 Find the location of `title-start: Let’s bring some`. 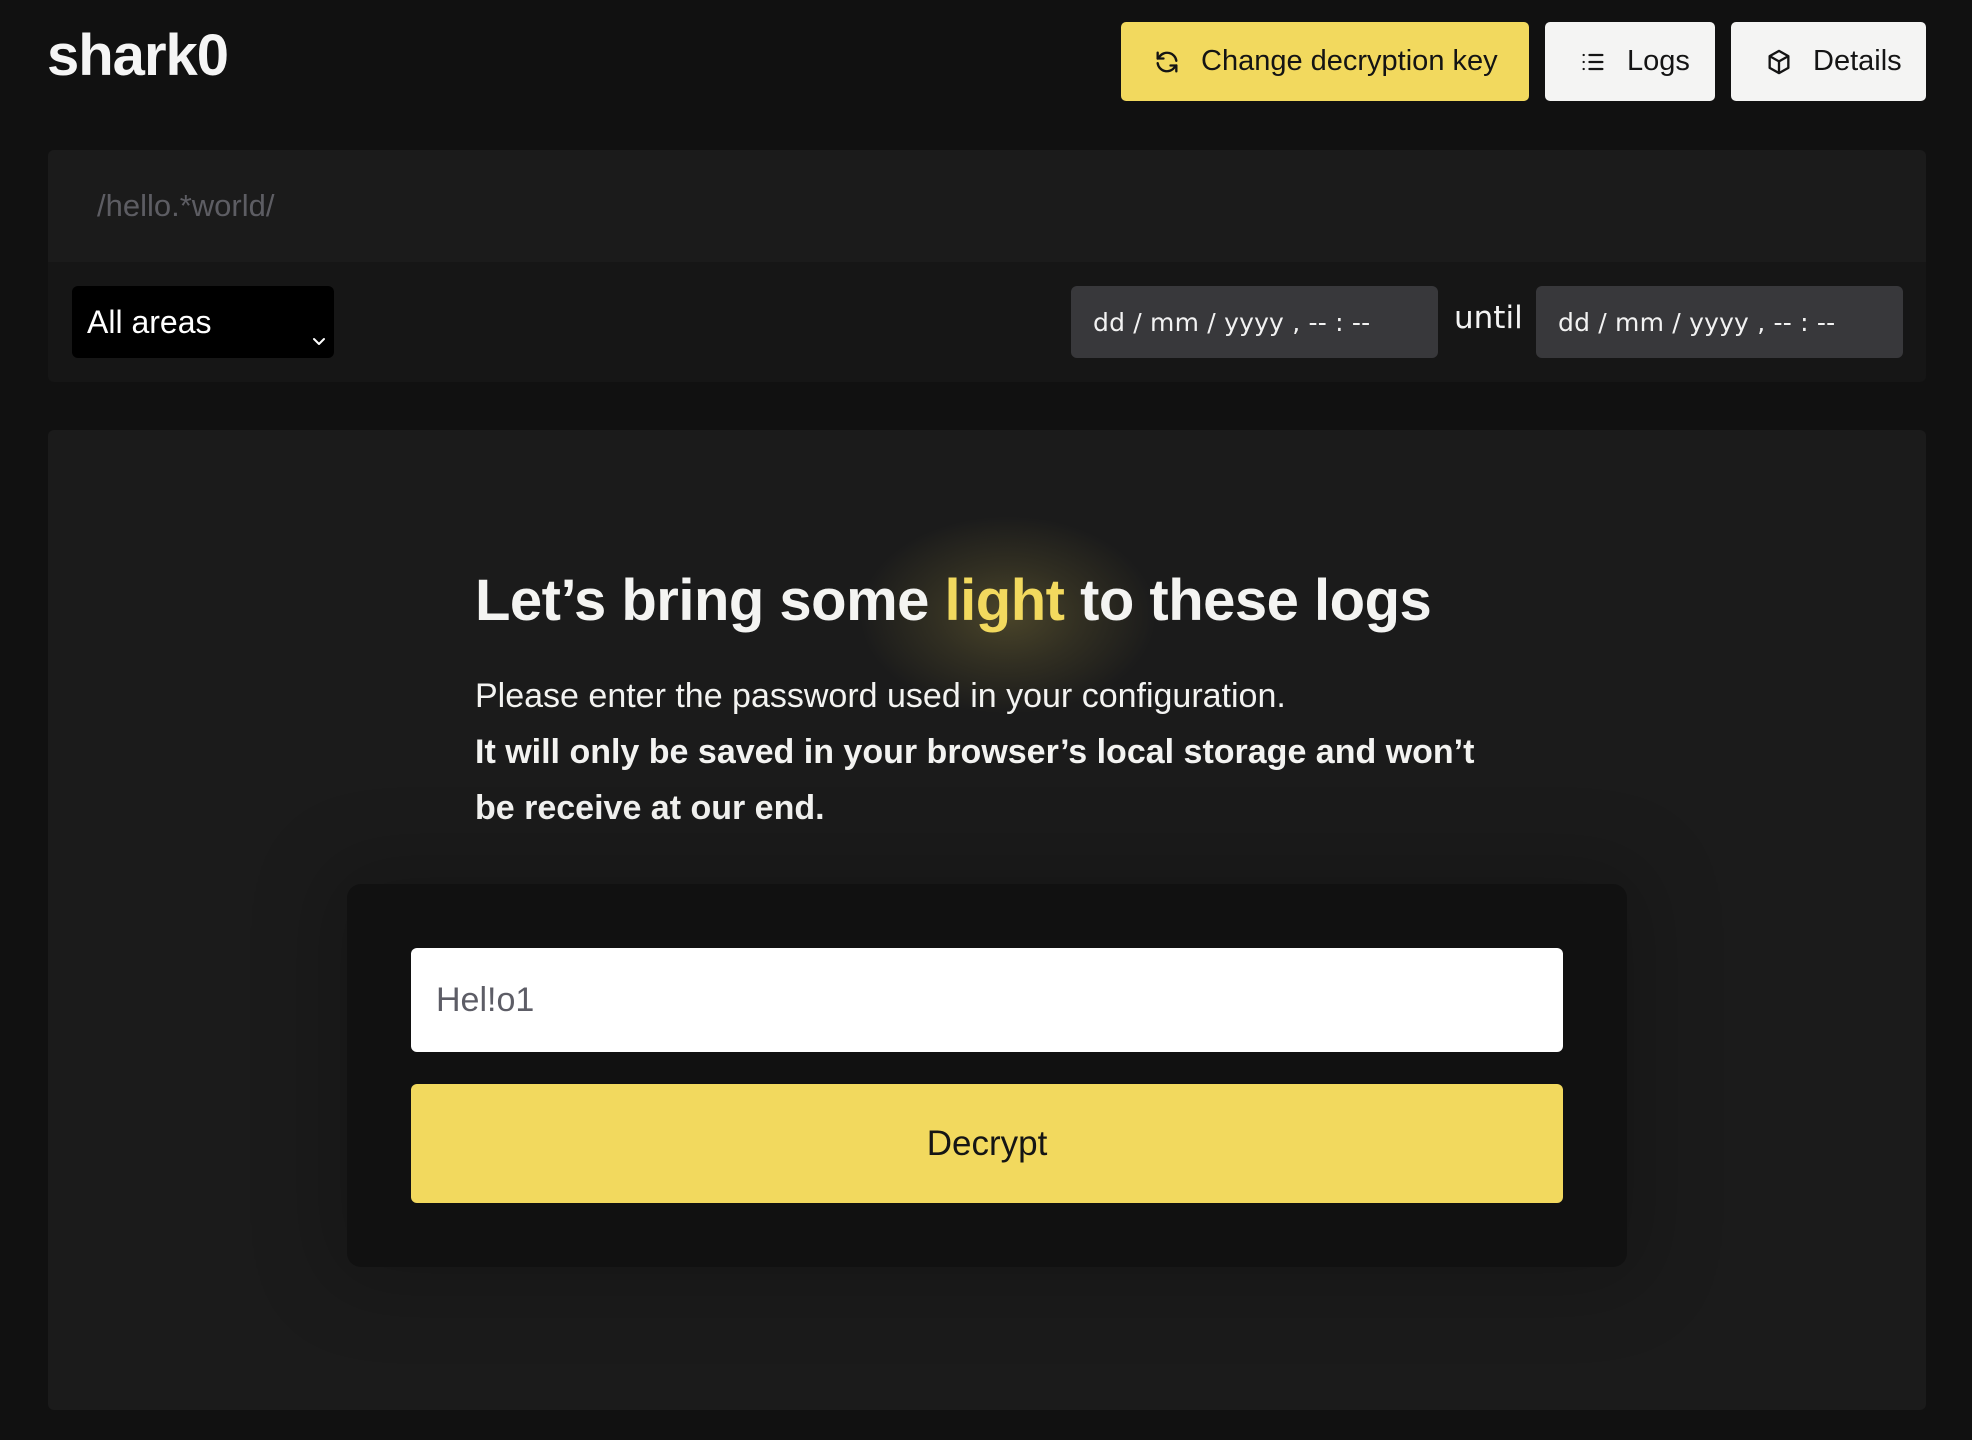

title-start: Let’s bring some is located at coordinates (710, 600).